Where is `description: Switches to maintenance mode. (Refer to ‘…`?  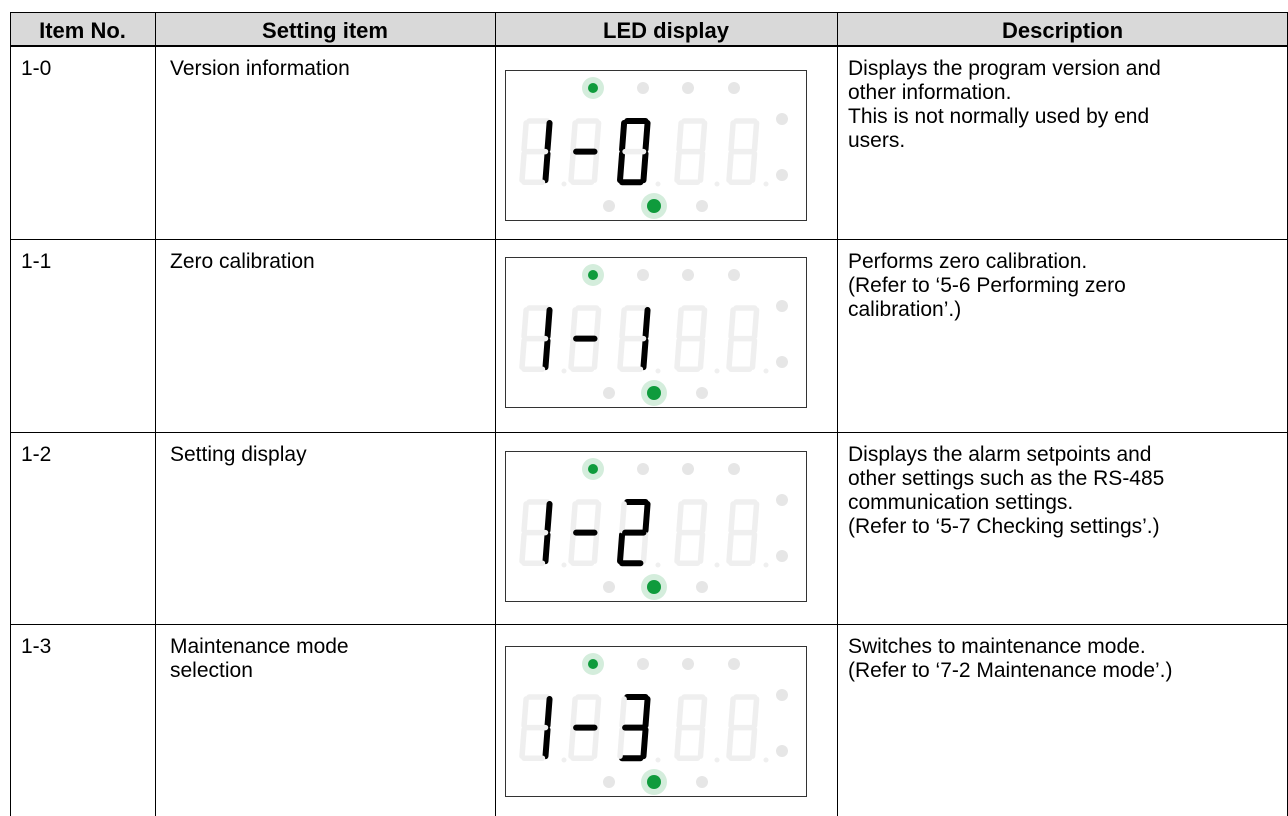 description: Switches to maintenance mode. (Refer to ‘… is located at coordinates (1010, 658).